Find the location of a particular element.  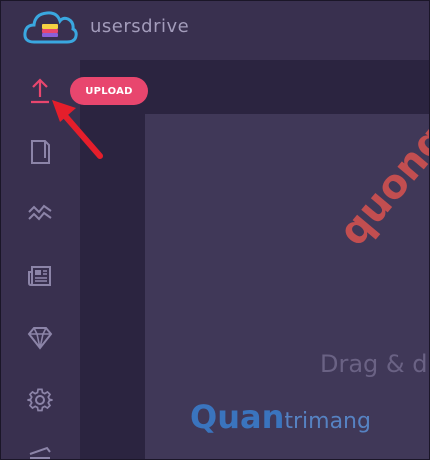

sidebar-item-folders is located at coordinates (40, 450).